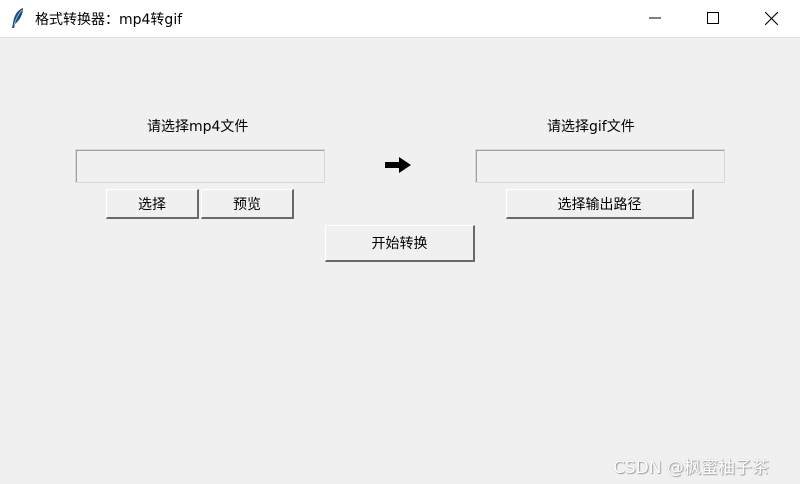 This screenshot has height=484, width=800. I want to click on gif-path-input, so click(600, 166).